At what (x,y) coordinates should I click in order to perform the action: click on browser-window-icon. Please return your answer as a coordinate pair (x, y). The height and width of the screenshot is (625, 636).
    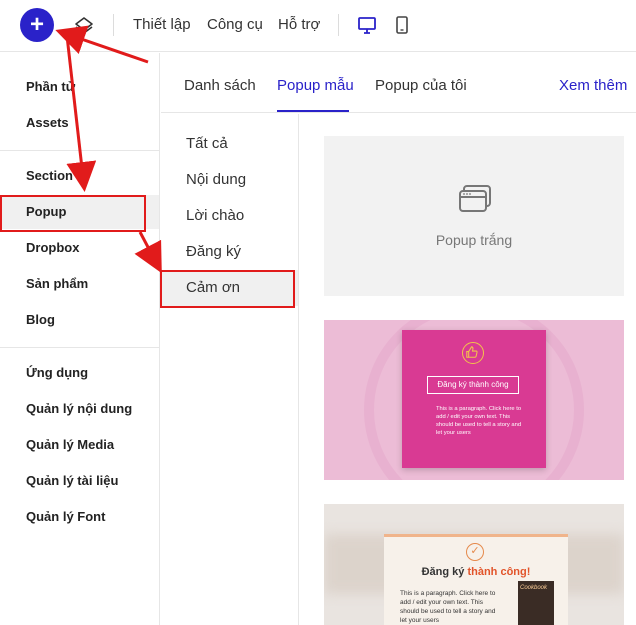
    Looking at the image, I should click on (475, 198).